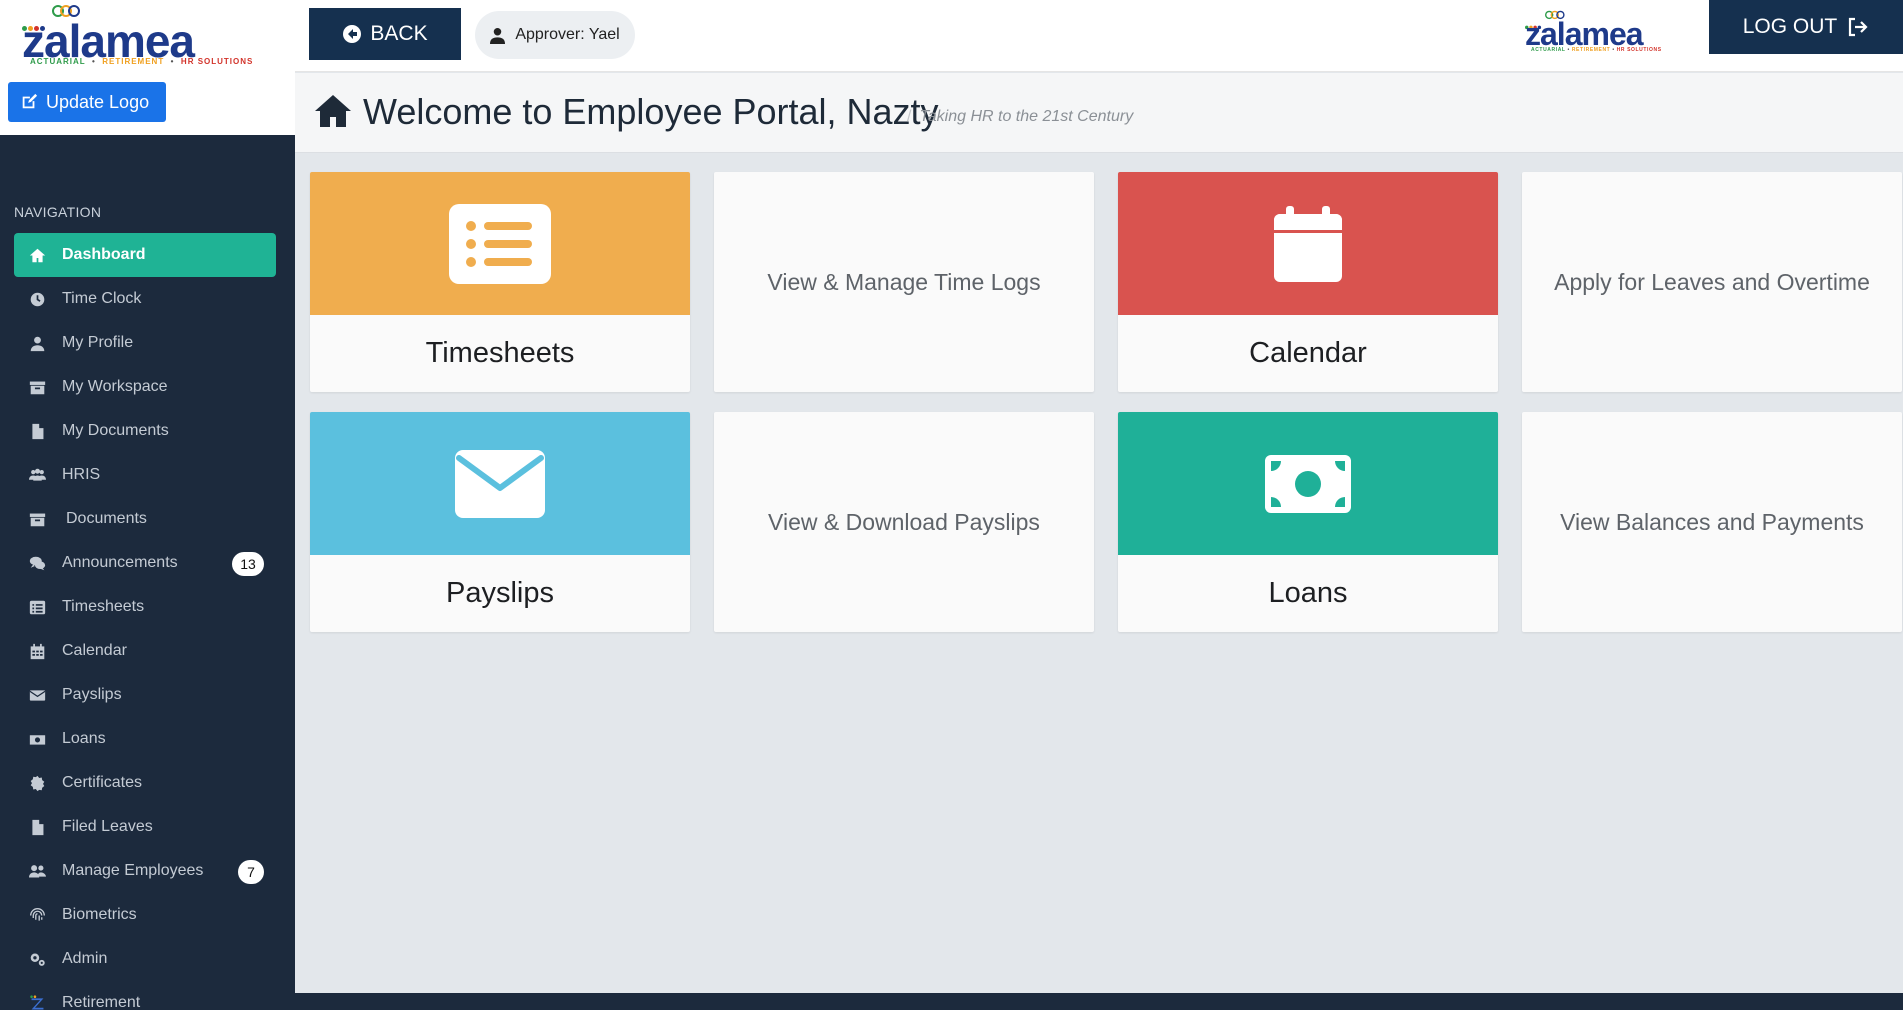 Image resolution: width=1903 pixels, height=1010 pixels. What do you see at coordinates (352, 34) in the screenshot?
I see `arrow-left-circle-icon` at bounding box center [352, 34].